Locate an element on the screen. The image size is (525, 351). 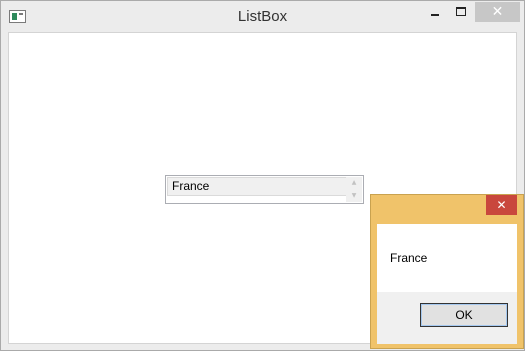
message-box-close-button: ✕ is located at coordinates (501, 205).